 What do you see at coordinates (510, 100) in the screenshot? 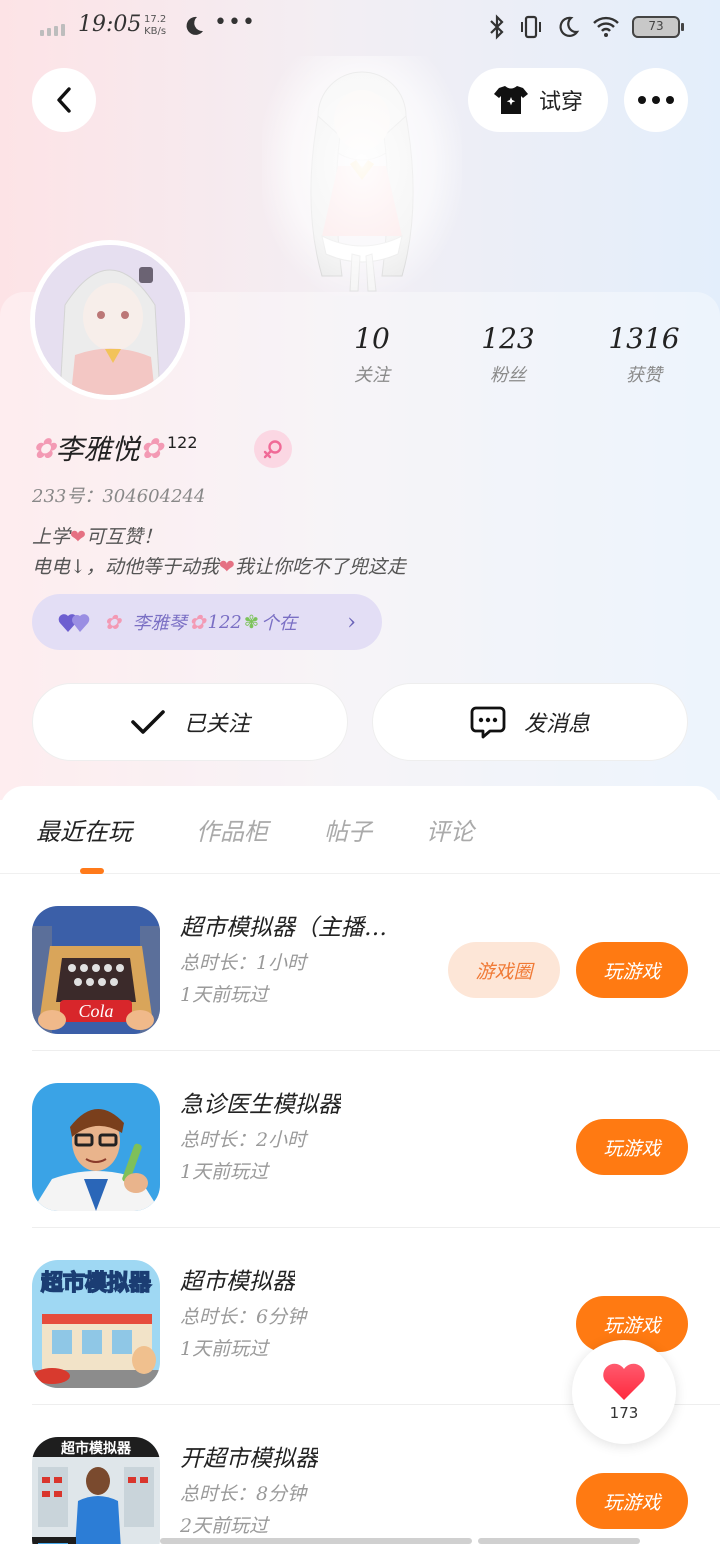
I see `tshirt-icon` at bounding box center [510, 100].